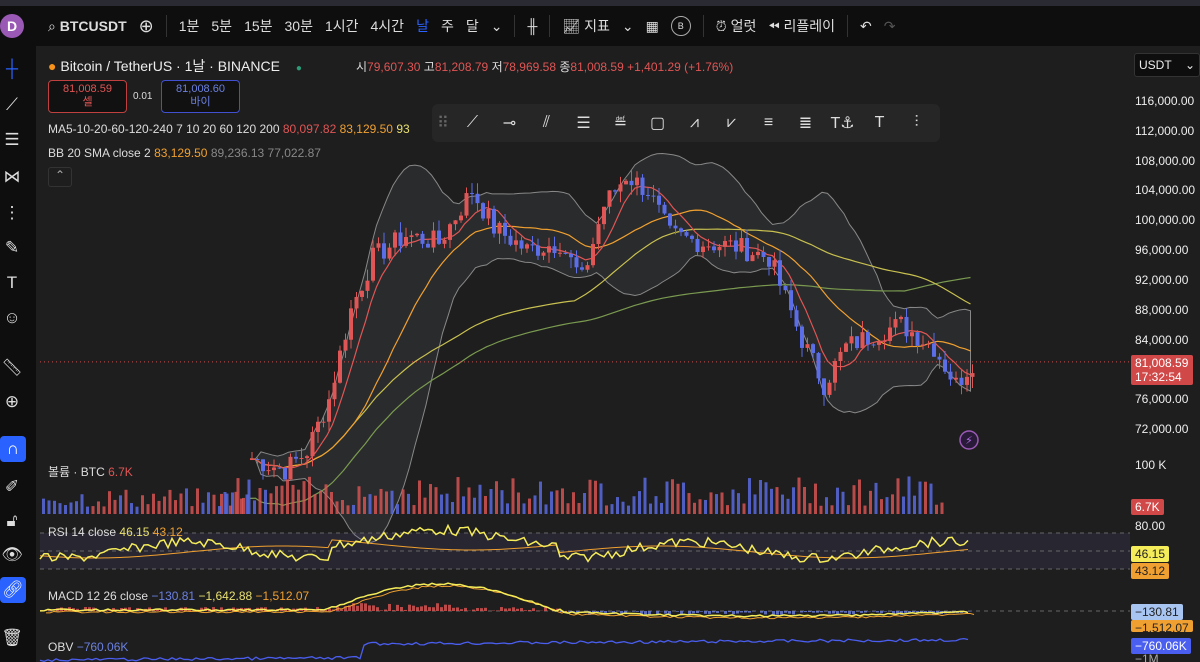  What do you see at coordinates (680, 26) in the screenshot?
I see `badge-button: B` at bounding box center [680, 26].